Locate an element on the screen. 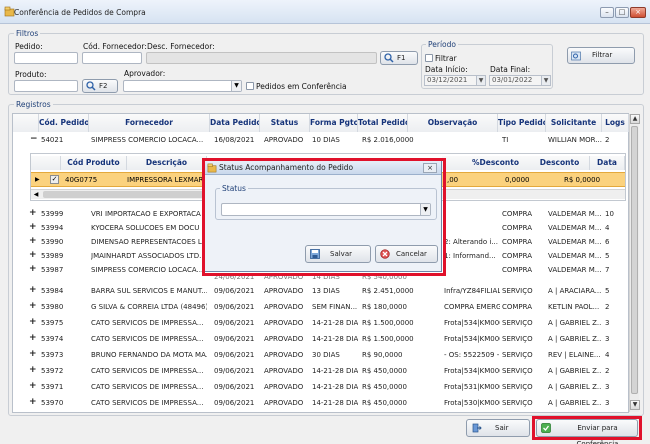 This screenshot has height=444, width=650. cell-logs: 10 is located at coordinates (609, 214).